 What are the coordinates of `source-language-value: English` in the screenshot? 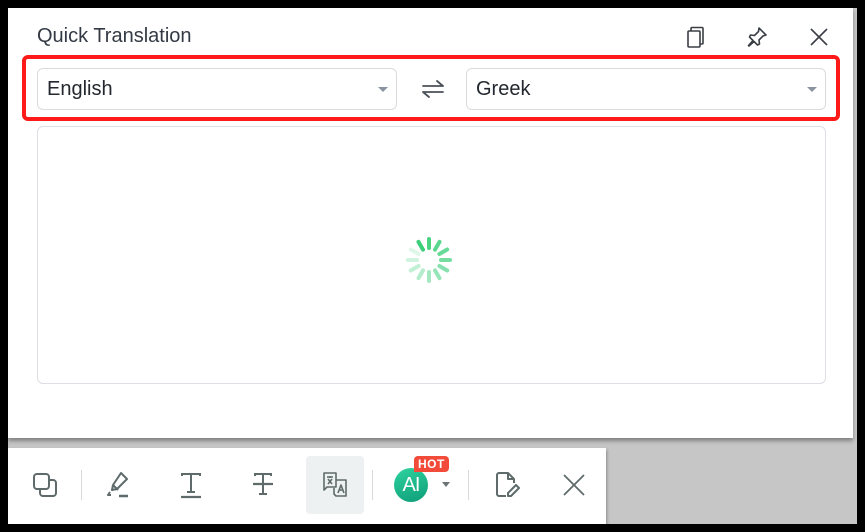 It's located at (80, 88).